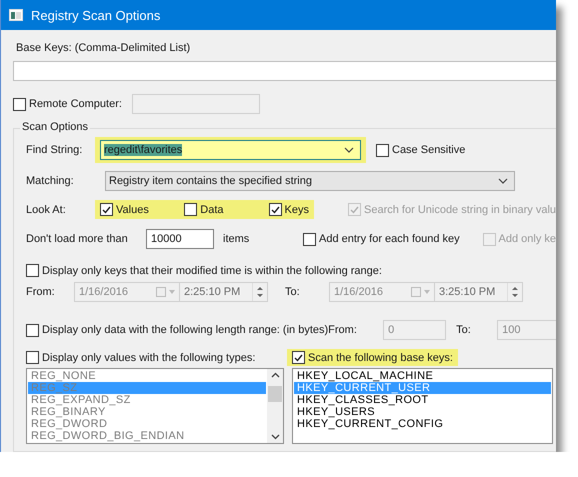 This screenshot has height=477, width=578. Describe the element at coordinates (310, 181) in the screenshot. I see `matching-combo: Registry item contains the specified string` at that location.